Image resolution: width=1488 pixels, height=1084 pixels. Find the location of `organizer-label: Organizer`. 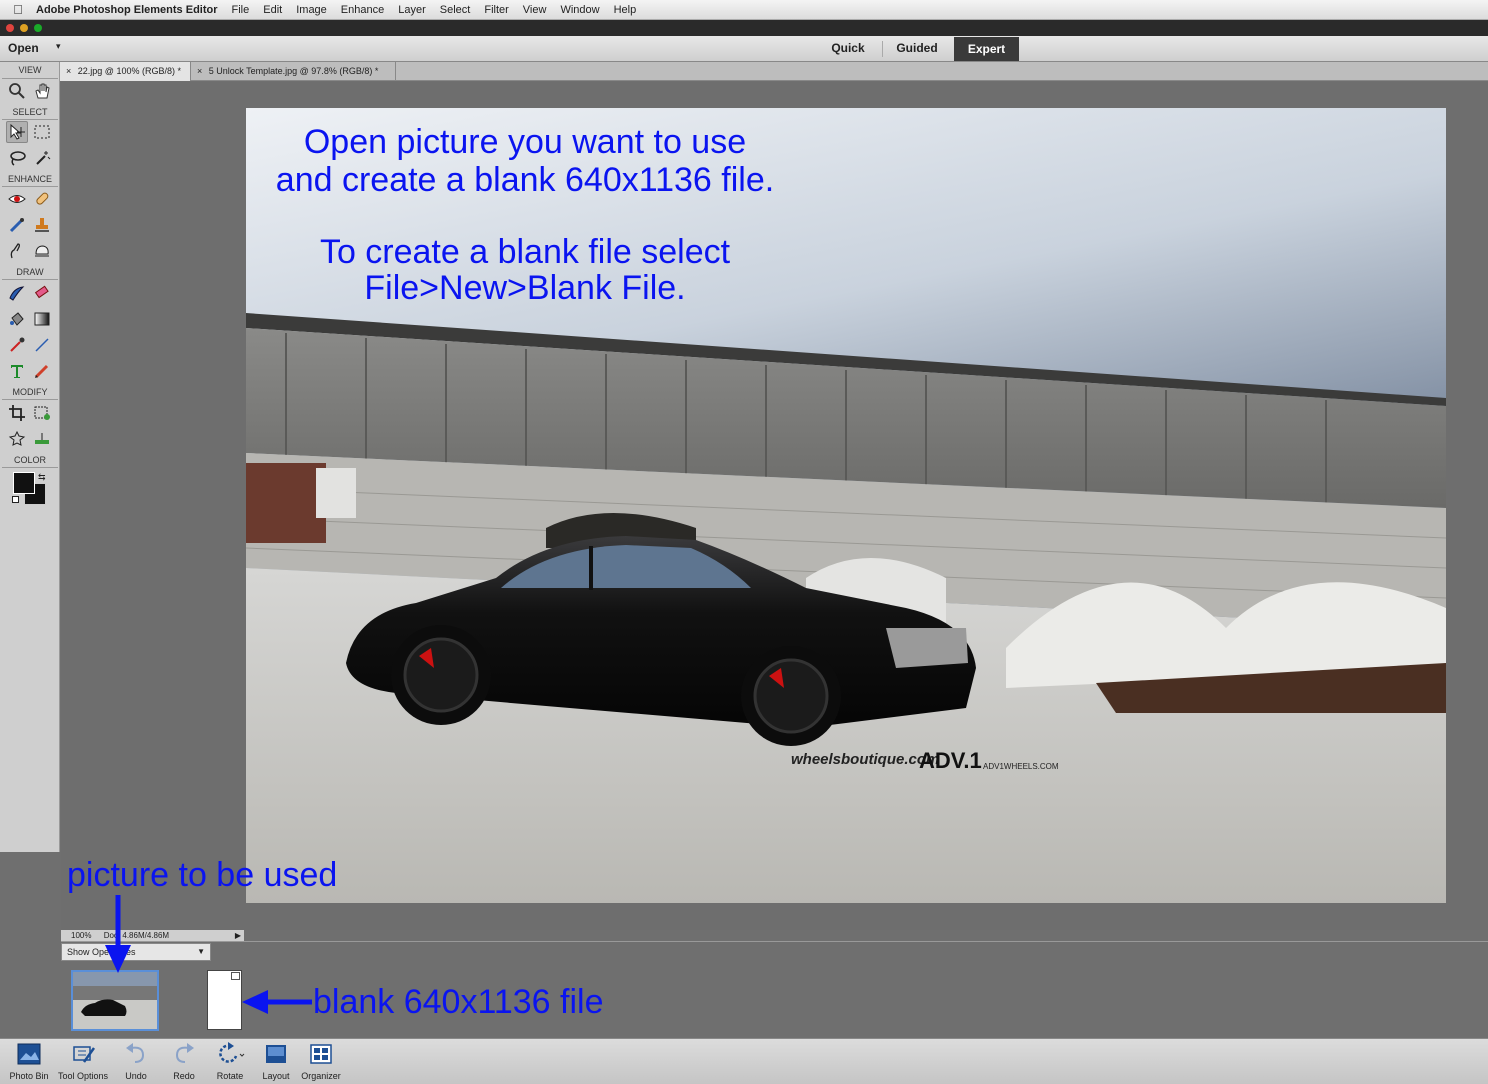

organizer-label: Organizer is located at coordinates (321, 1076).